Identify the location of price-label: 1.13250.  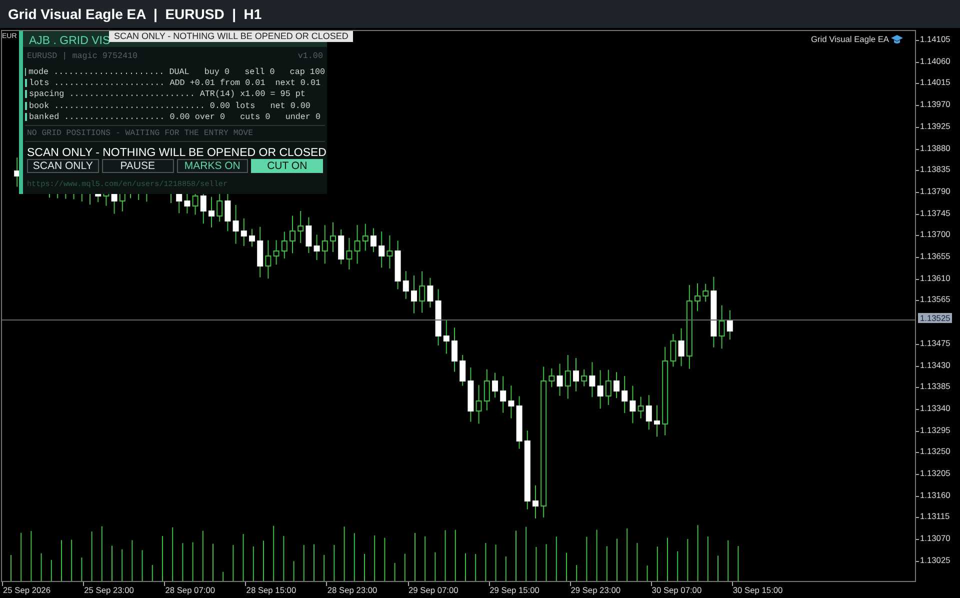
(935, 451).